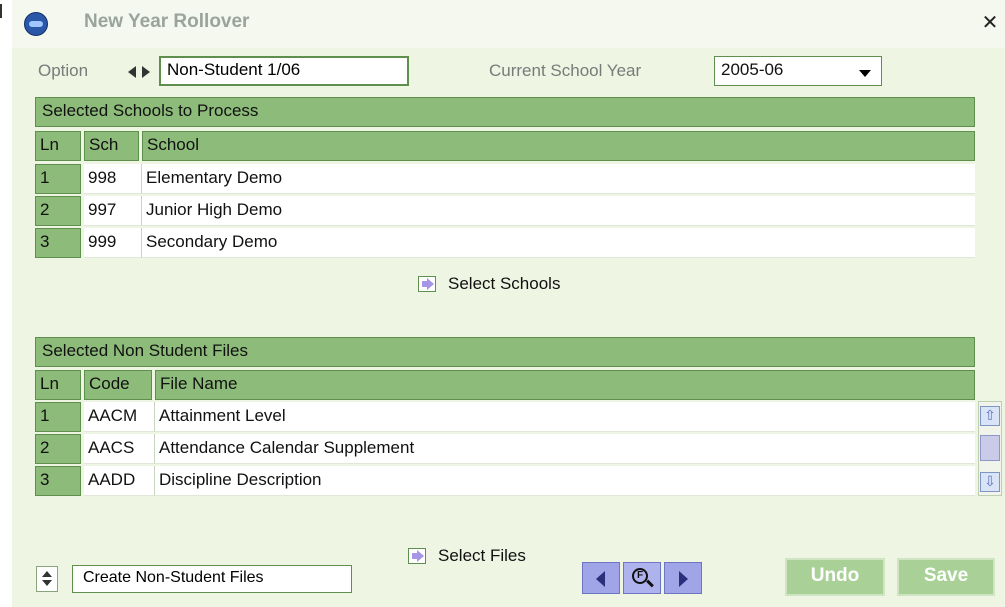  I want to click on table-cell-code: AACS, so click(119, 449).